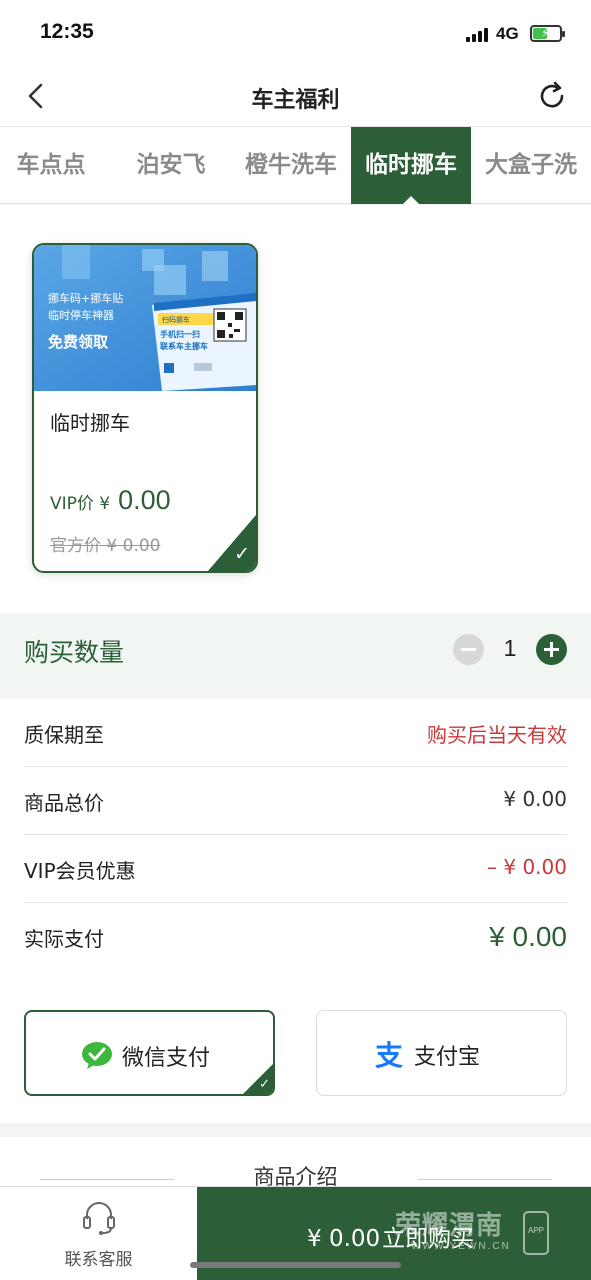  I want to click on warranty-value: 购买后当天有效, so click(497, 735).